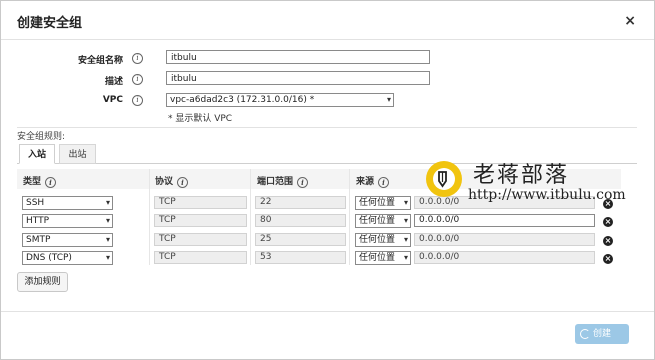 This screenshot has width=655, height=360. I want to click on watermark-url: http://www.itbulu.com, so click(547, 195).